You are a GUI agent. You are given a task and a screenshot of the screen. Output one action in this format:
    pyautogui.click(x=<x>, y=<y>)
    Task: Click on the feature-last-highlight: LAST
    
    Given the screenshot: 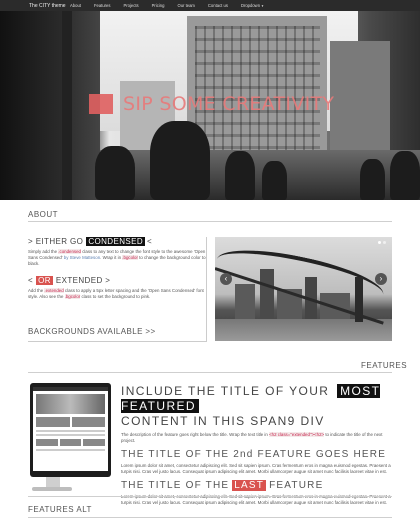 What is the action you would take?
    pyautogui.click(x=249, y=485)
    